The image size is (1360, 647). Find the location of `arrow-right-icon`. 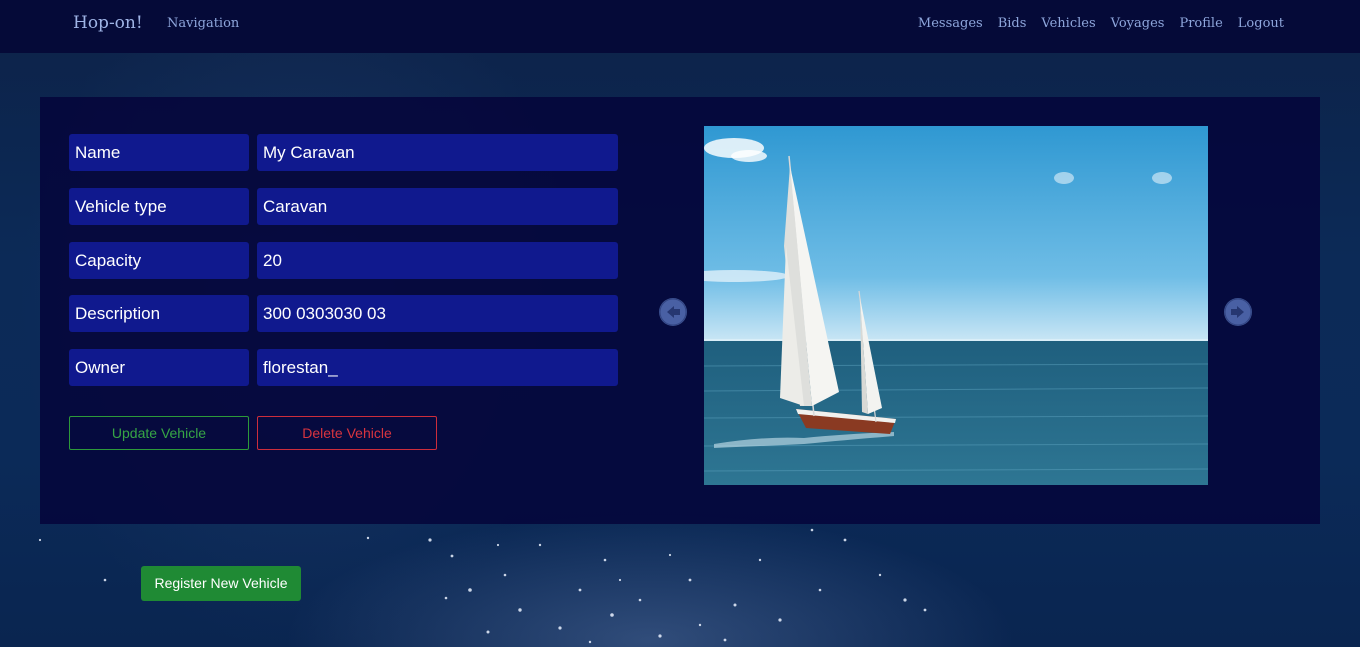

arrow-right-icon is located at coordinates (1238, 312).